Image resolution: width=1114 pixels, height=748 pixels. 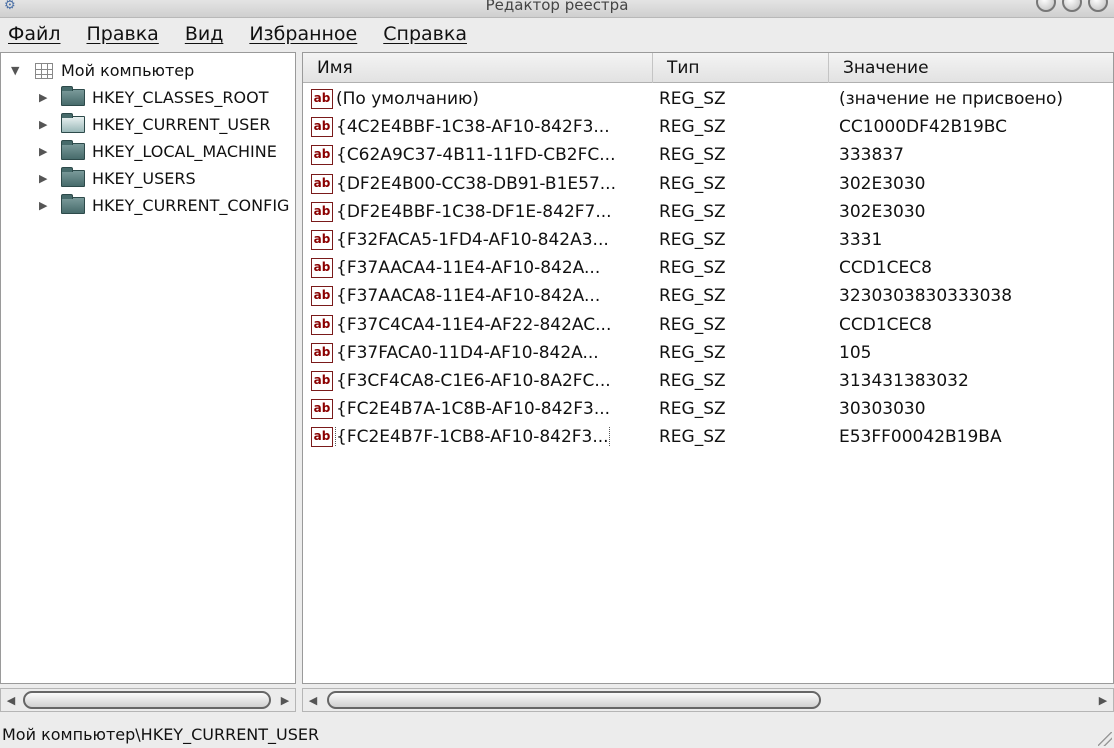 I want to click on tree-item-hkey-users: ▶ HKEY_USERS, so click(x=148, y=178).